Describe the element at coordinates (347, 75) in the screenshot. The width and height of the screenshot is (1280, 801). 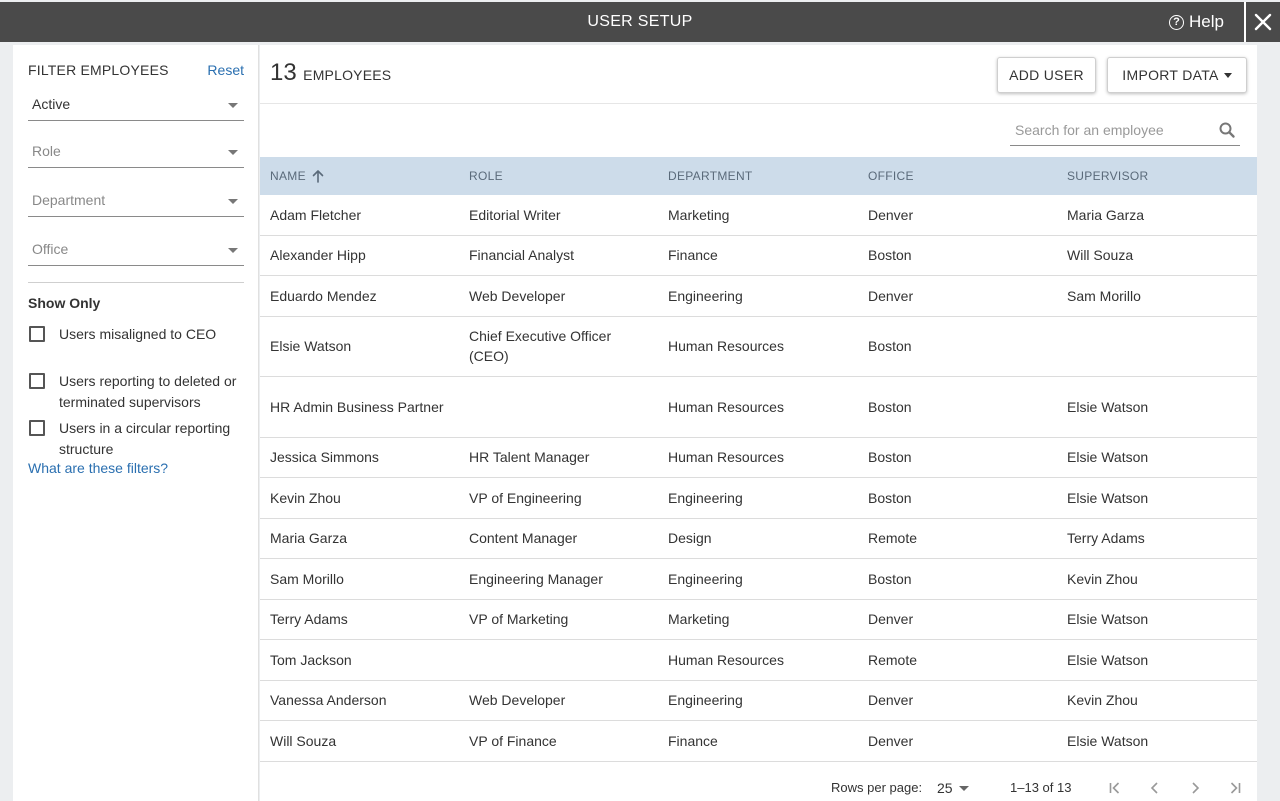
I see `employee-count-label: EMPLOYEES` at that location.